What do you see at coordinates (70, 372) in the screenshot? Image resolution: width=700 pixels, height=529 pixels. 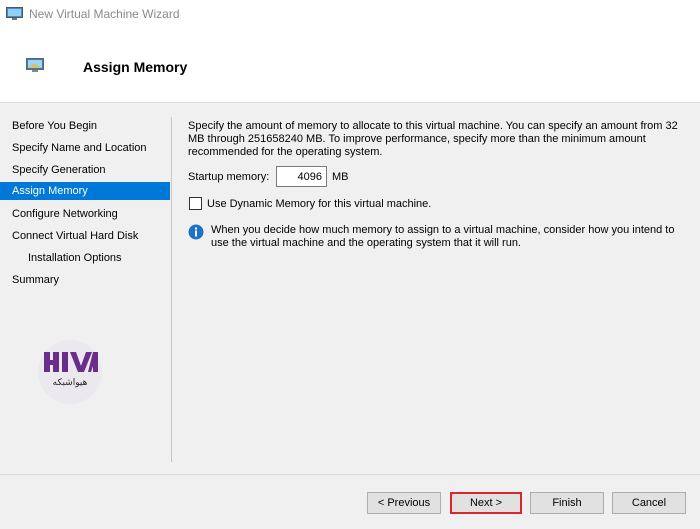 I see `watermark-logo: هیواشبکه` at bounding box center [70, 372].